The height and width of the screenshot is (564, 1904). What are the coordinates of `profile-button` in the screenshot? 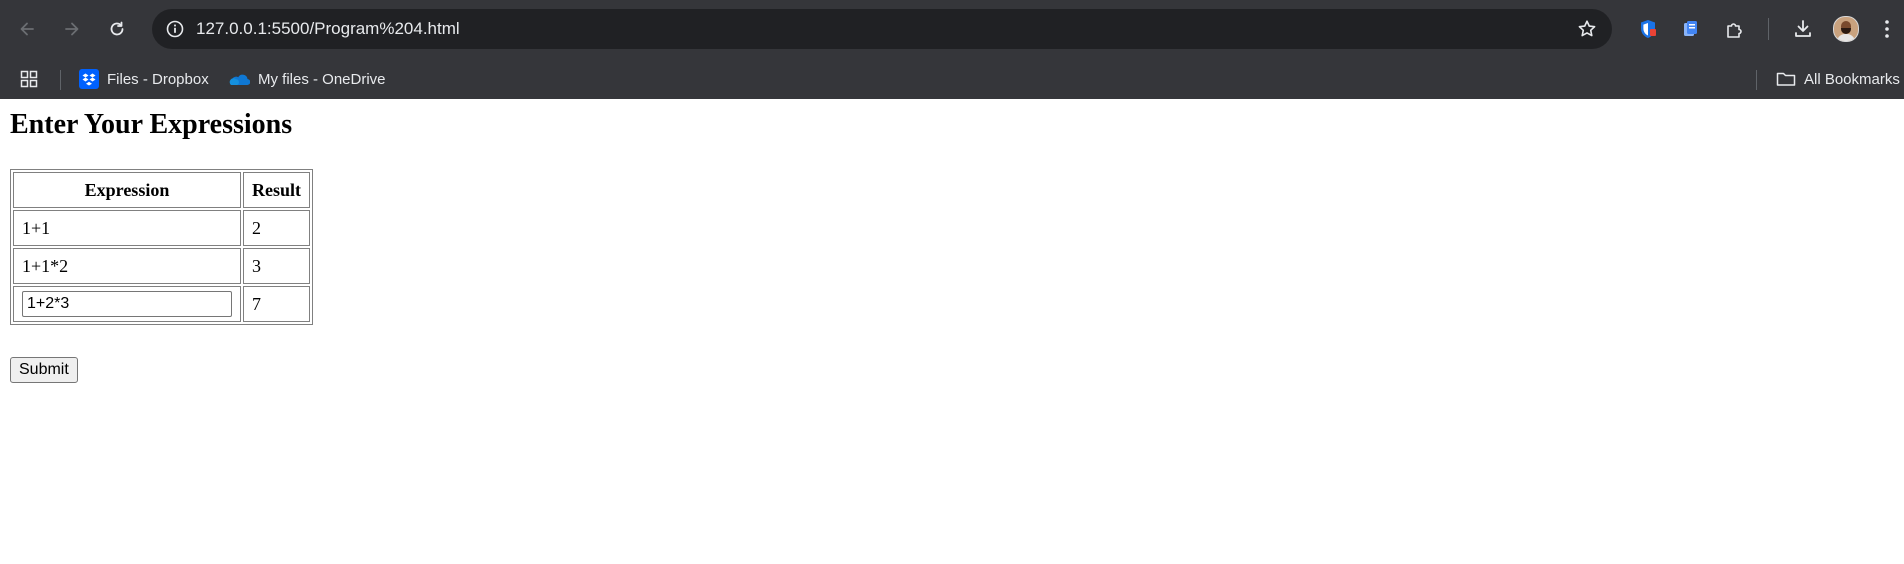 It's located at (1846, 29).